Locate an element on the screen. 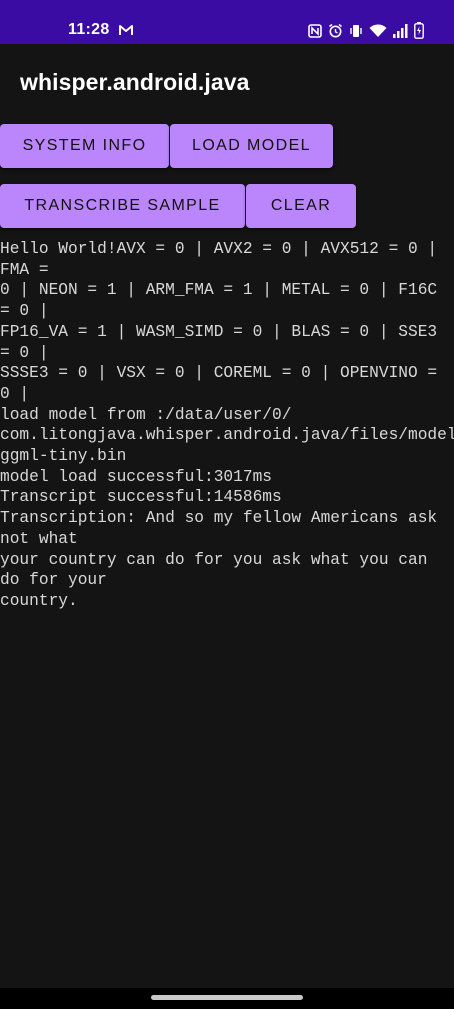 This screenshot has height=1009, width=454. signal-icon is located at coordinates (400, 30).